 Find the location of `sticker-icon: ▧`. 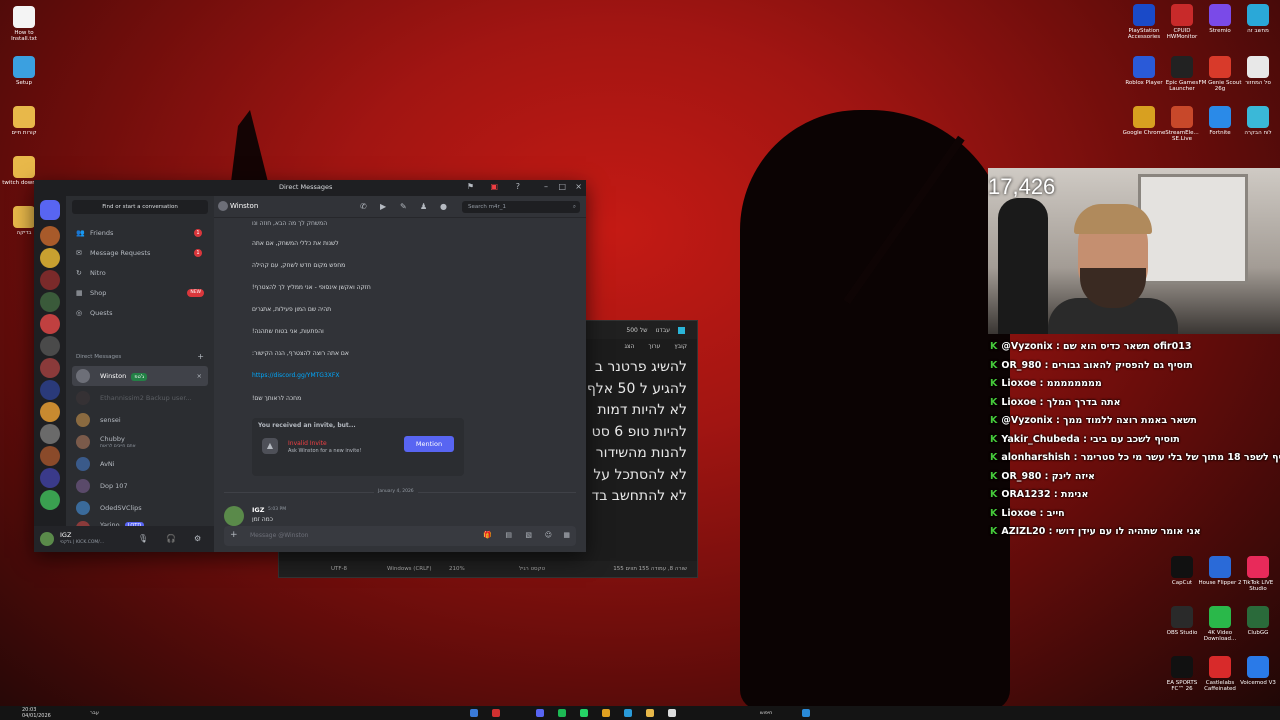

sticker-icon: ▧ is located at coordinates (528, 535).